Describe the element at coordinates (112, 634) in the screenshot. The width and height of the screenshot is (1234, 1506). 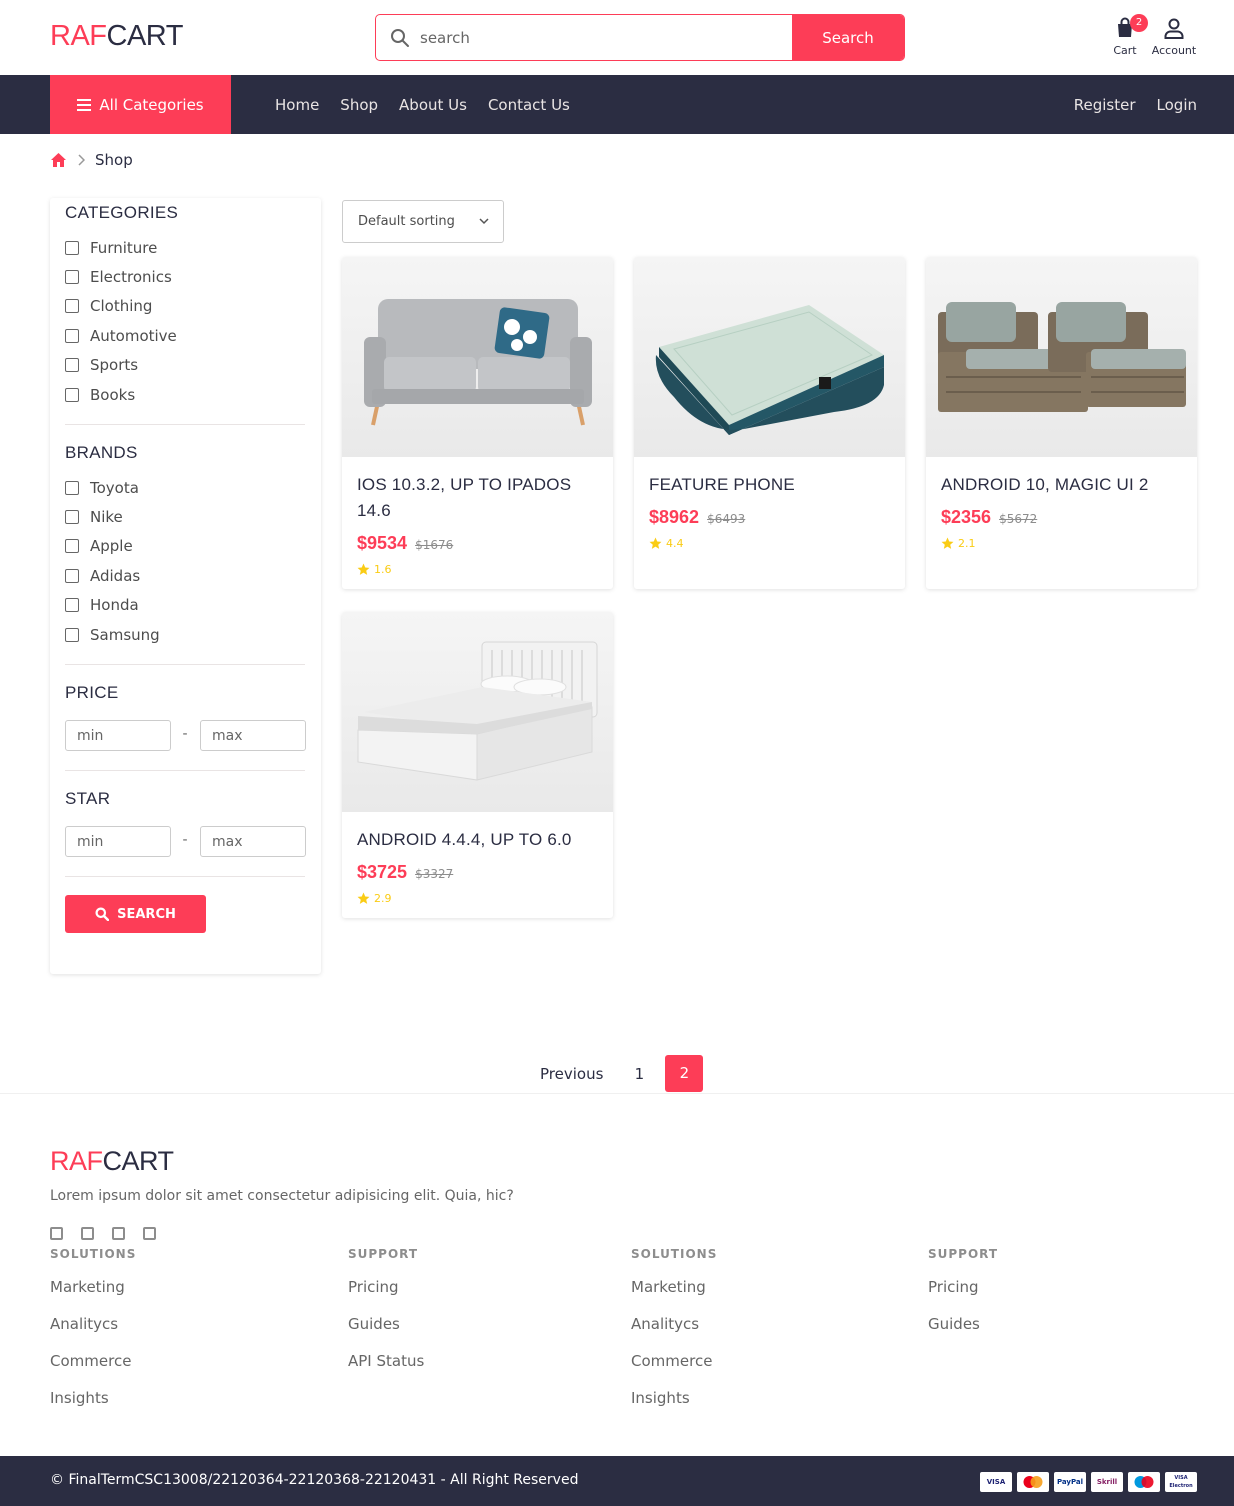
I see `brand-item-samsung: Samsung` at that location.